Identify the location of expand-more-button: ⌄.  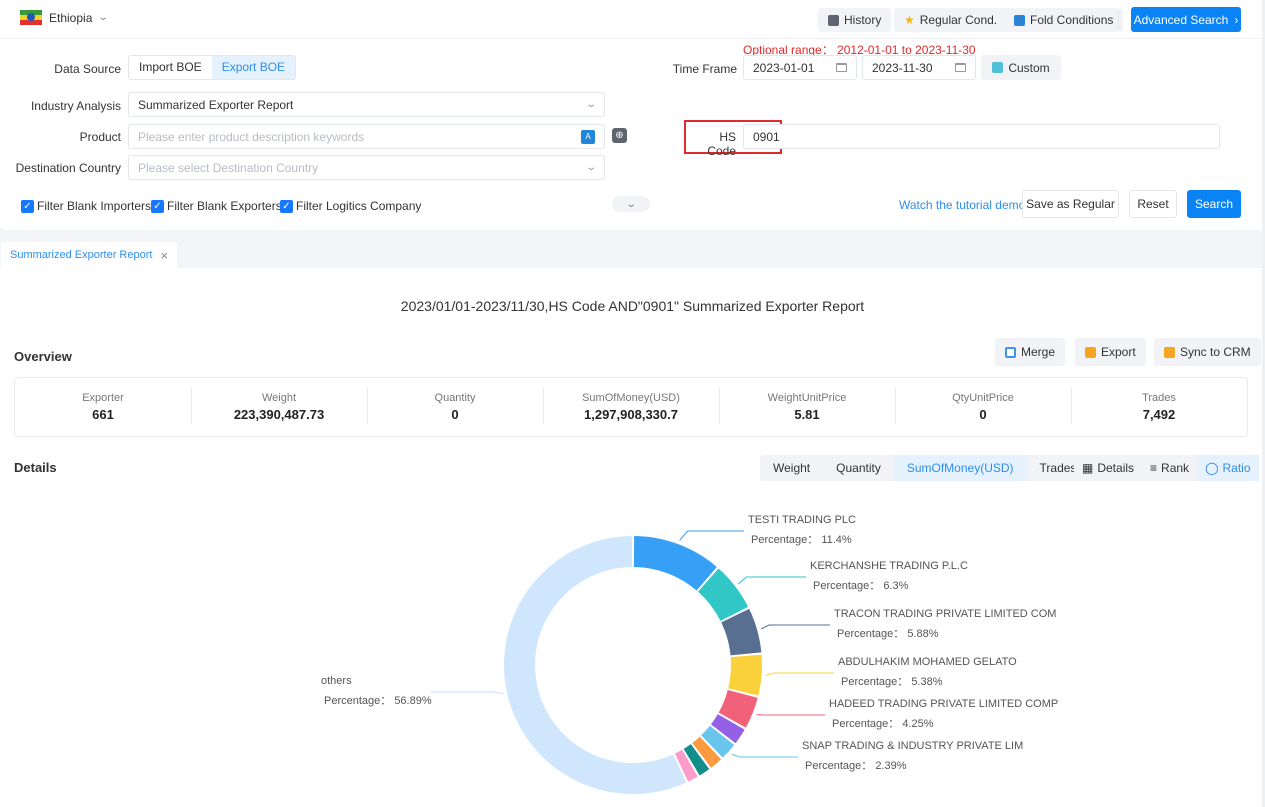
(631, 204).